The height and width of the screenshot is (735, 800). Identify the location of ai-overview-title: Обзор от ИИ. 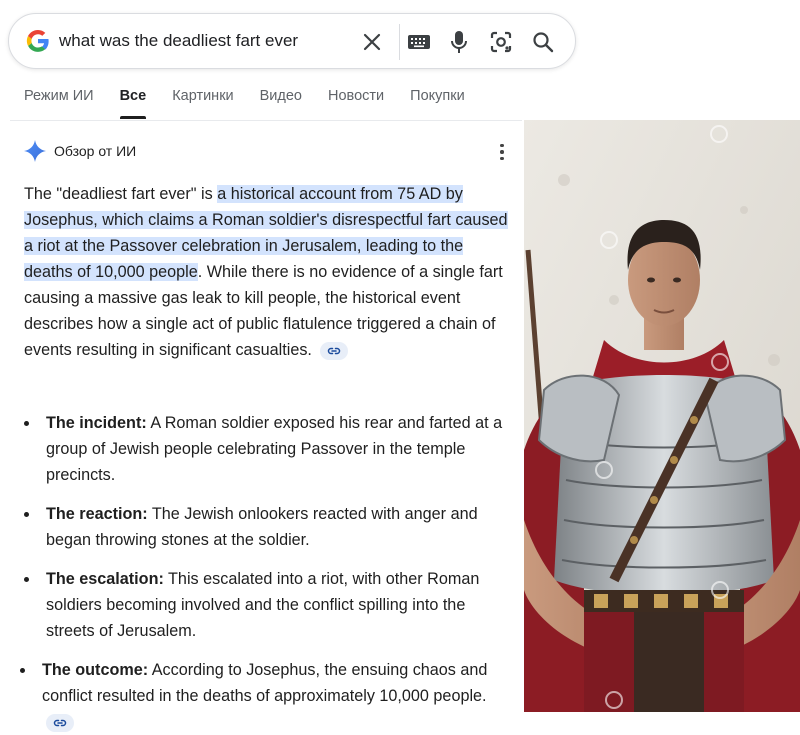
(95, 151).